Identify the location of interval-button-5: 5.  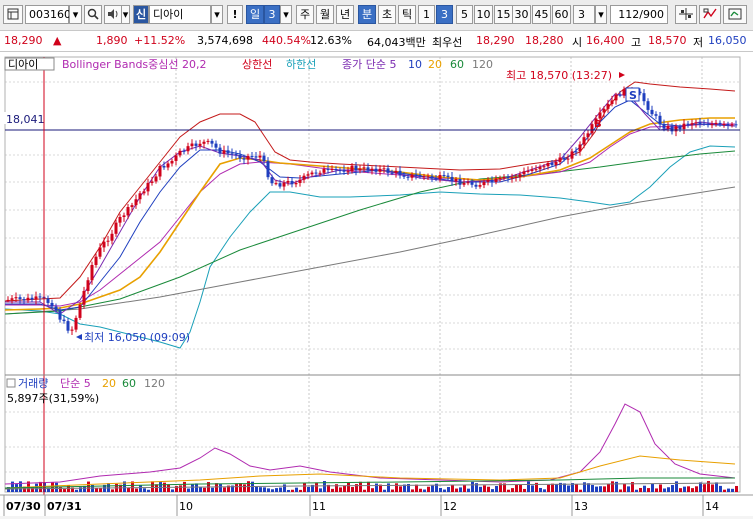
(464, 14).